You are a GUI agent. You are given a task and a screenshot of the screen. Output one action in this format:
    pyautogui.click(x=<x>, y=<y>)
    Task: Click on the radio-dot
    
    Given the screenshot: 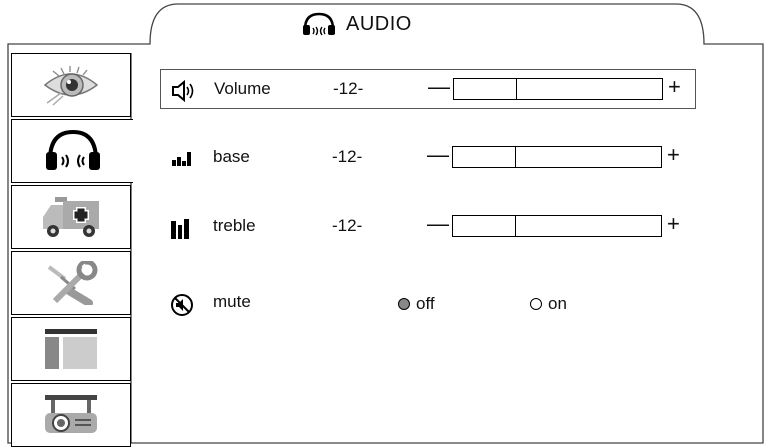 What is the action you would take?
    pyautogui.click(x=536, y=304)
    